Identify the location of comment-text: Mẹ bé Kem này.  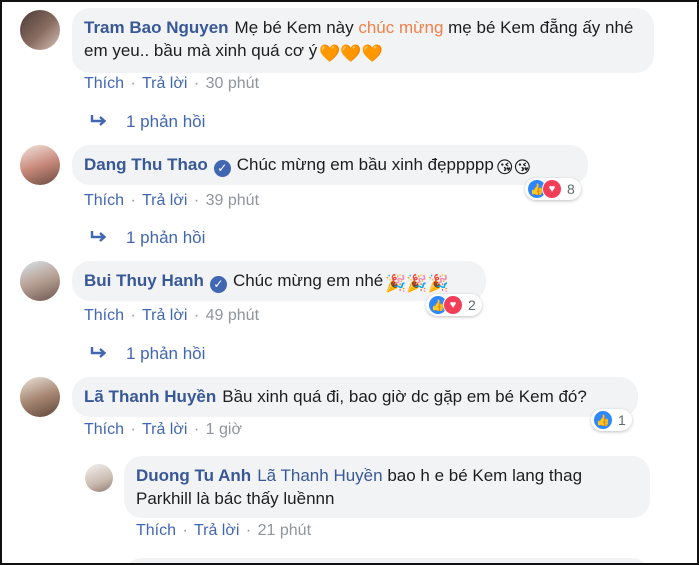
(296, 27).